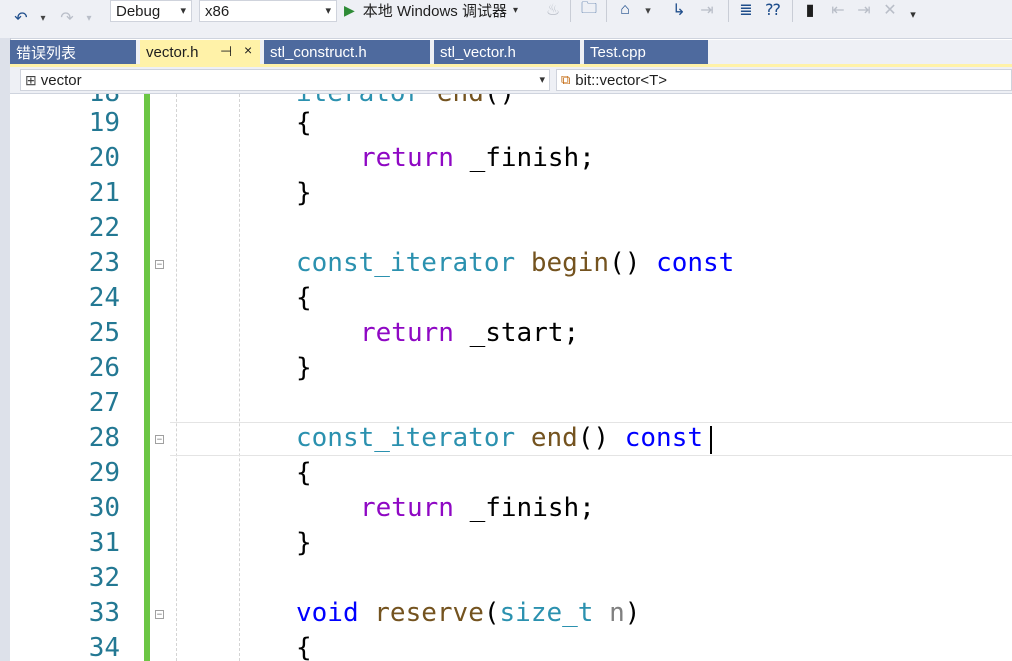 This screenshot has height=661, width=1012. I want to click on line-number: 23, so click(104, 263).